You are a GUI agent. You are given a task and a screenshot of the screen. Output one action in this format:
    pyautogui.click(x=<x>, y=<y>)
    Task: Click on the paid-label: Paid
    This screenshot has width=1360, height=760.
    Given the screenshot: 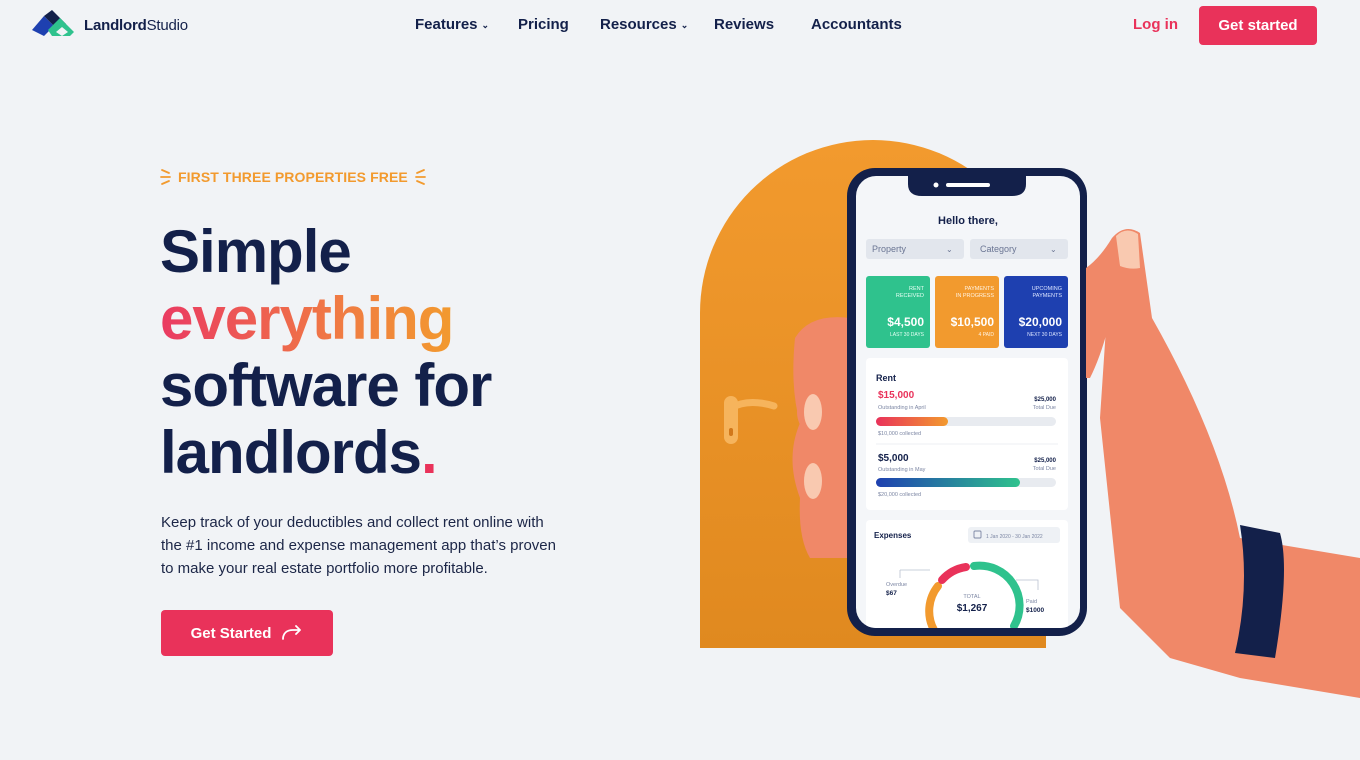 What is the action you would take?
    pyautogui.click(x=1031, y=602)
    